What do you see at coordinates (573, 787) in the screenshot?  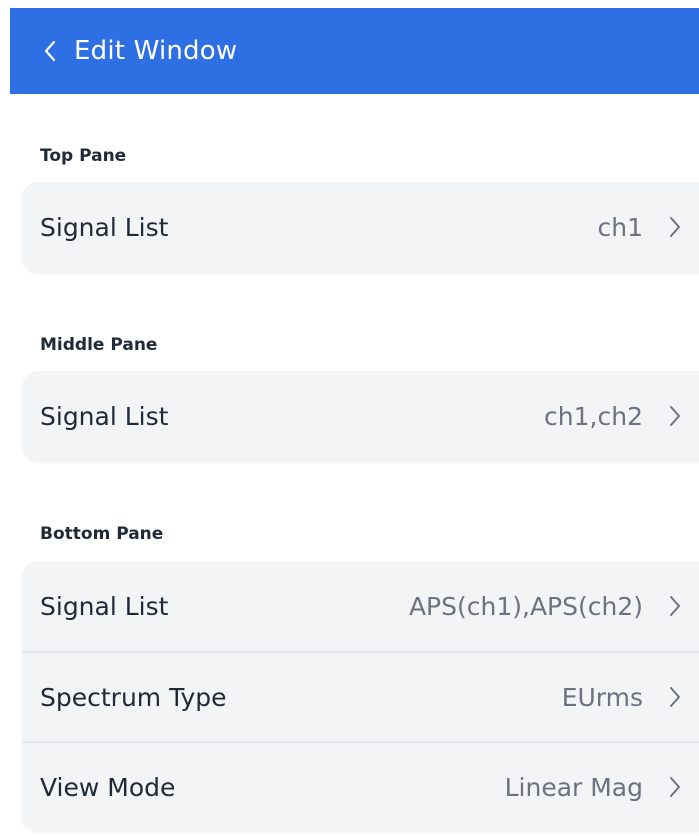 I see `row-value: Linear Mag` at bounding box center [573, 787].